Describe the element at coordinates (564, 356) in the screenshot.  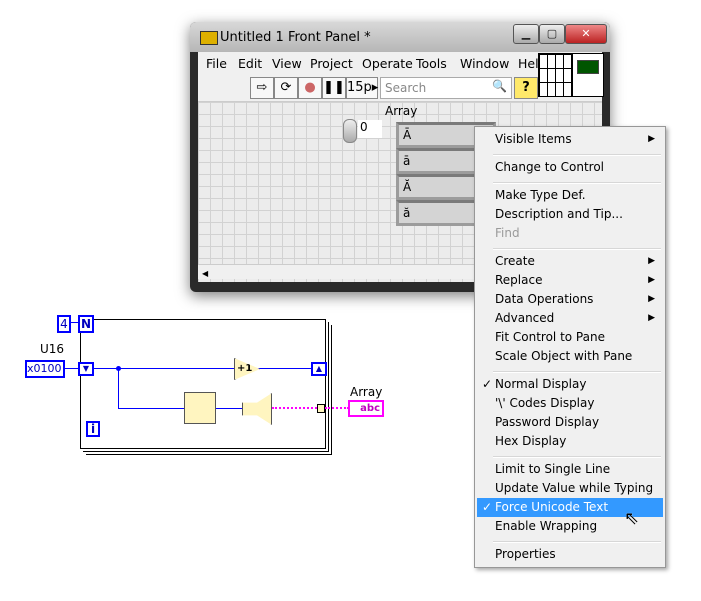
I see `menu-item-label: Scale Object with Pane` at that location.